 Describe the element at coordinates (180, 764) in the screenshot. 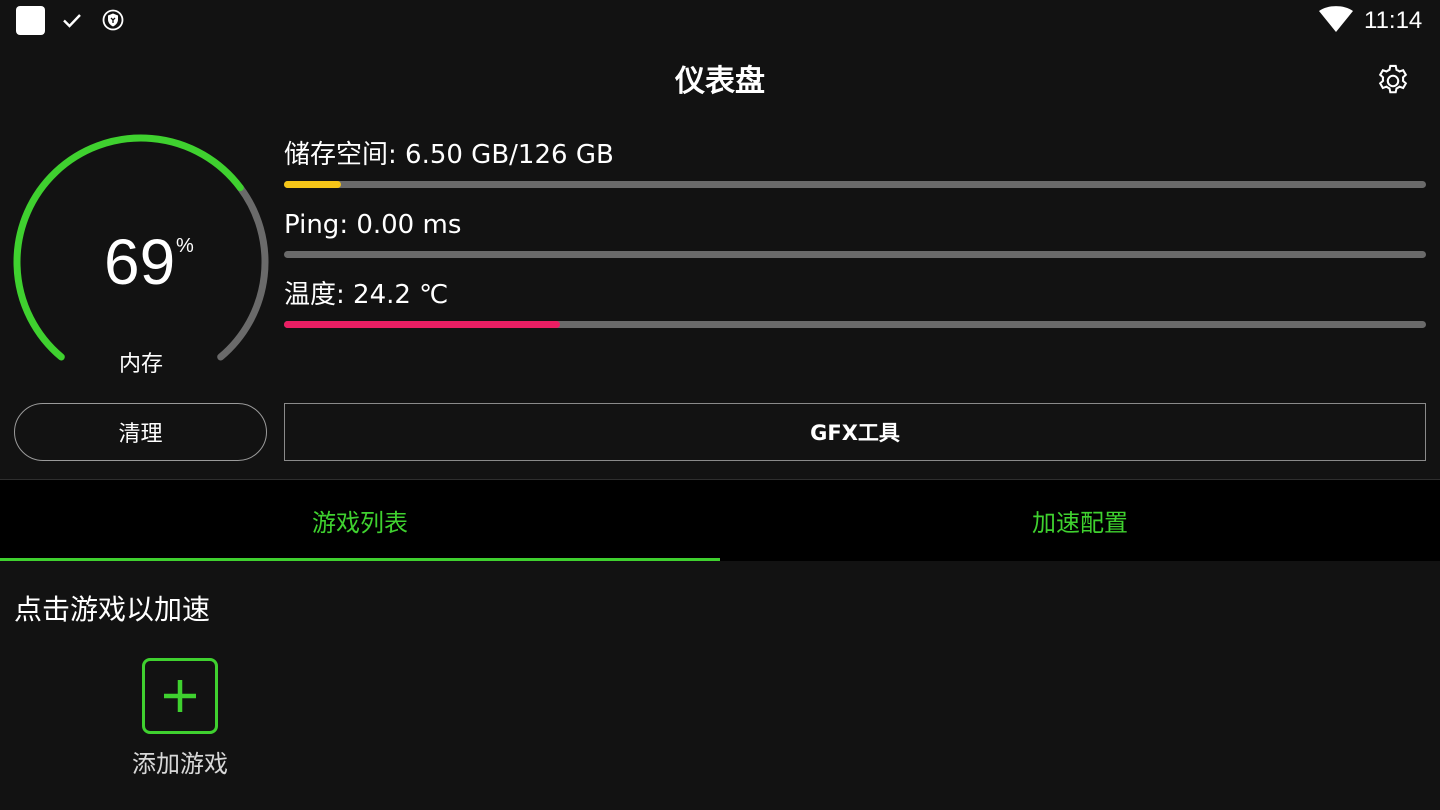

I see `add-game-label: 添加游戏` at that location.